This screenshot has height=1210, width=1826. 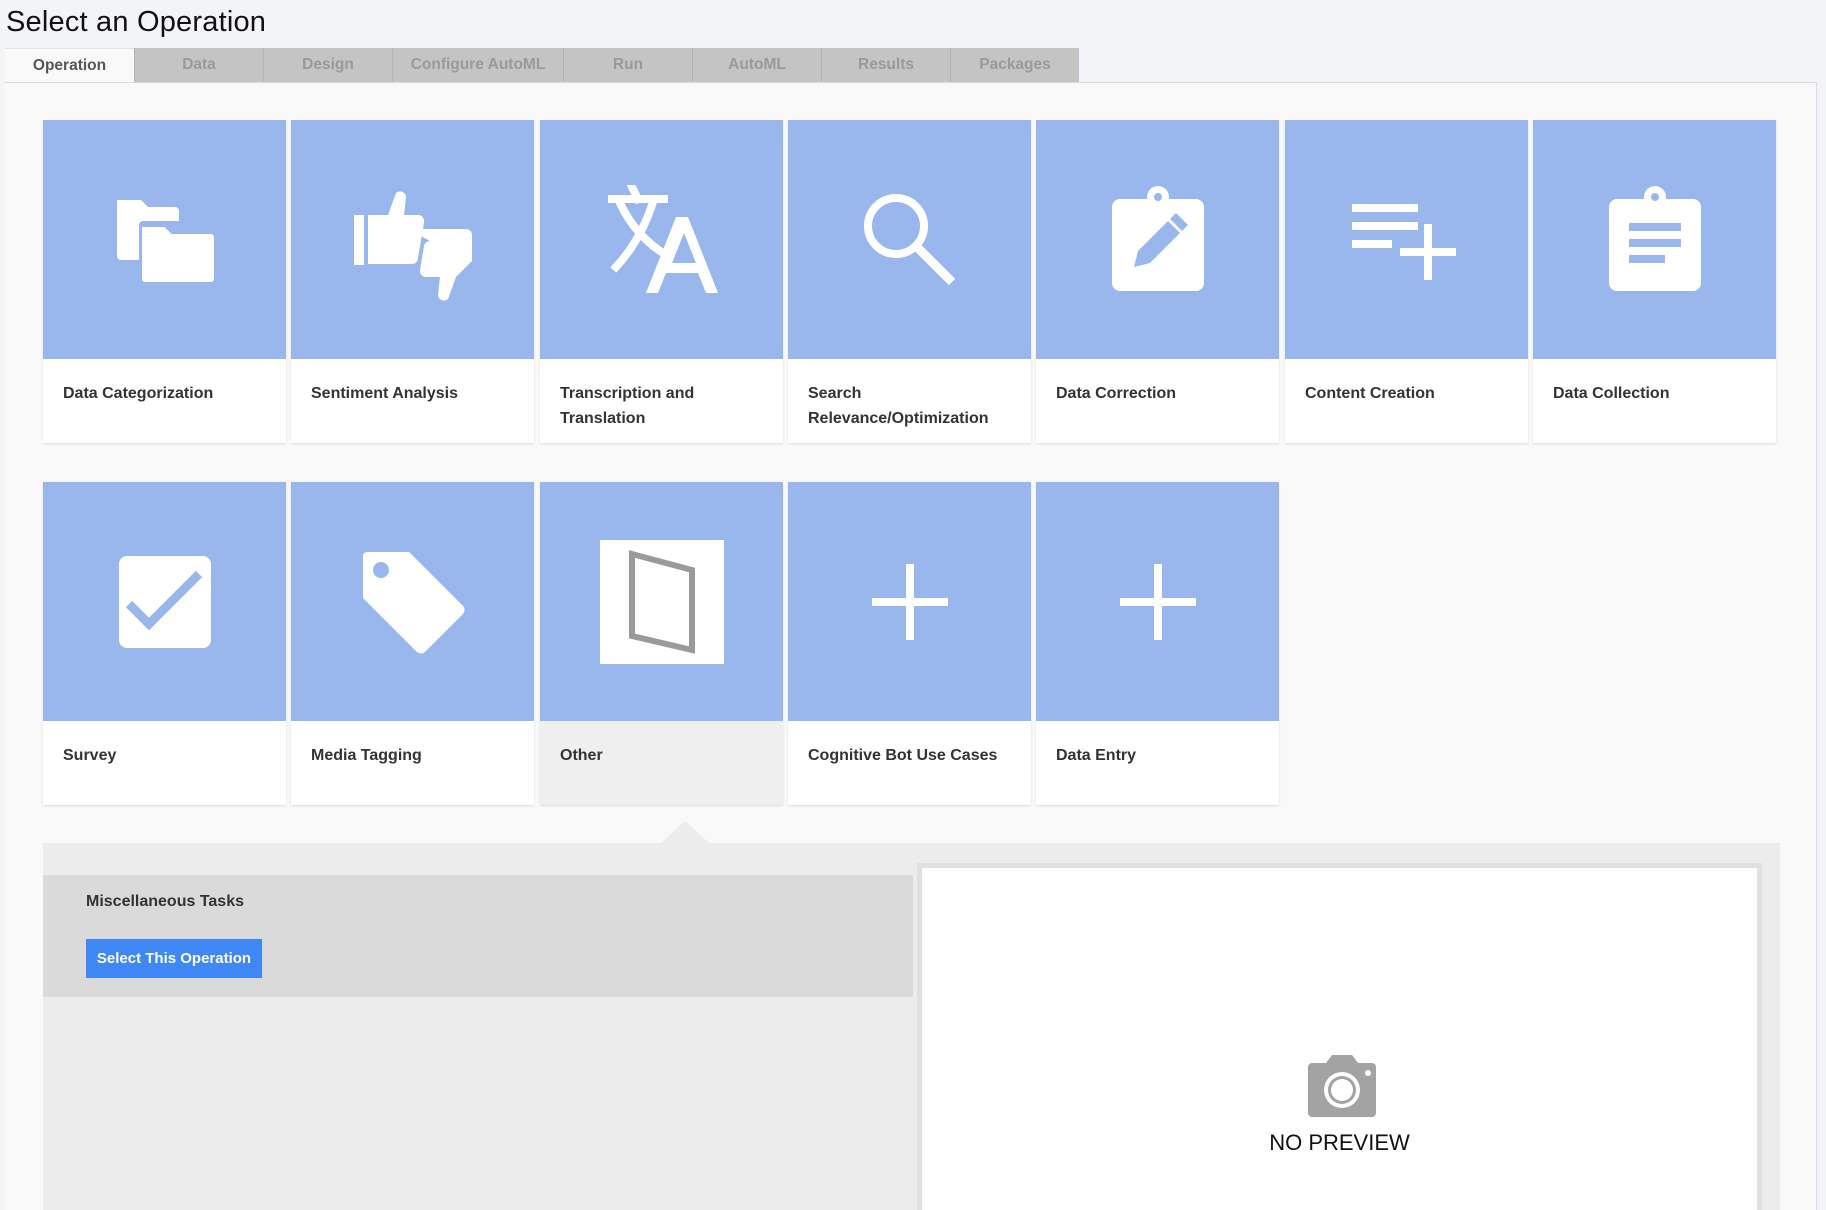 What do you see at coordinates (174, 958) in the screenshot?
I see `select-operation-button: Select This Operation` at bounding box center [174, 958].